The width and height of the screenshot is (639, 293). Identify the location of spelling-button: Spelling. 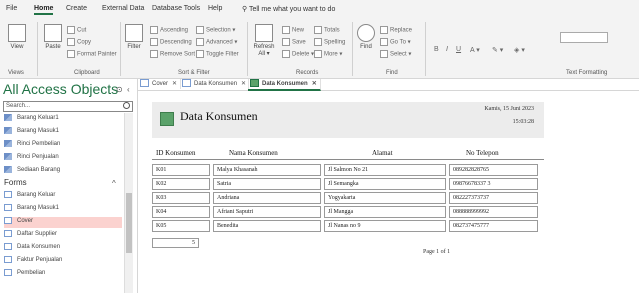
(329, 42).